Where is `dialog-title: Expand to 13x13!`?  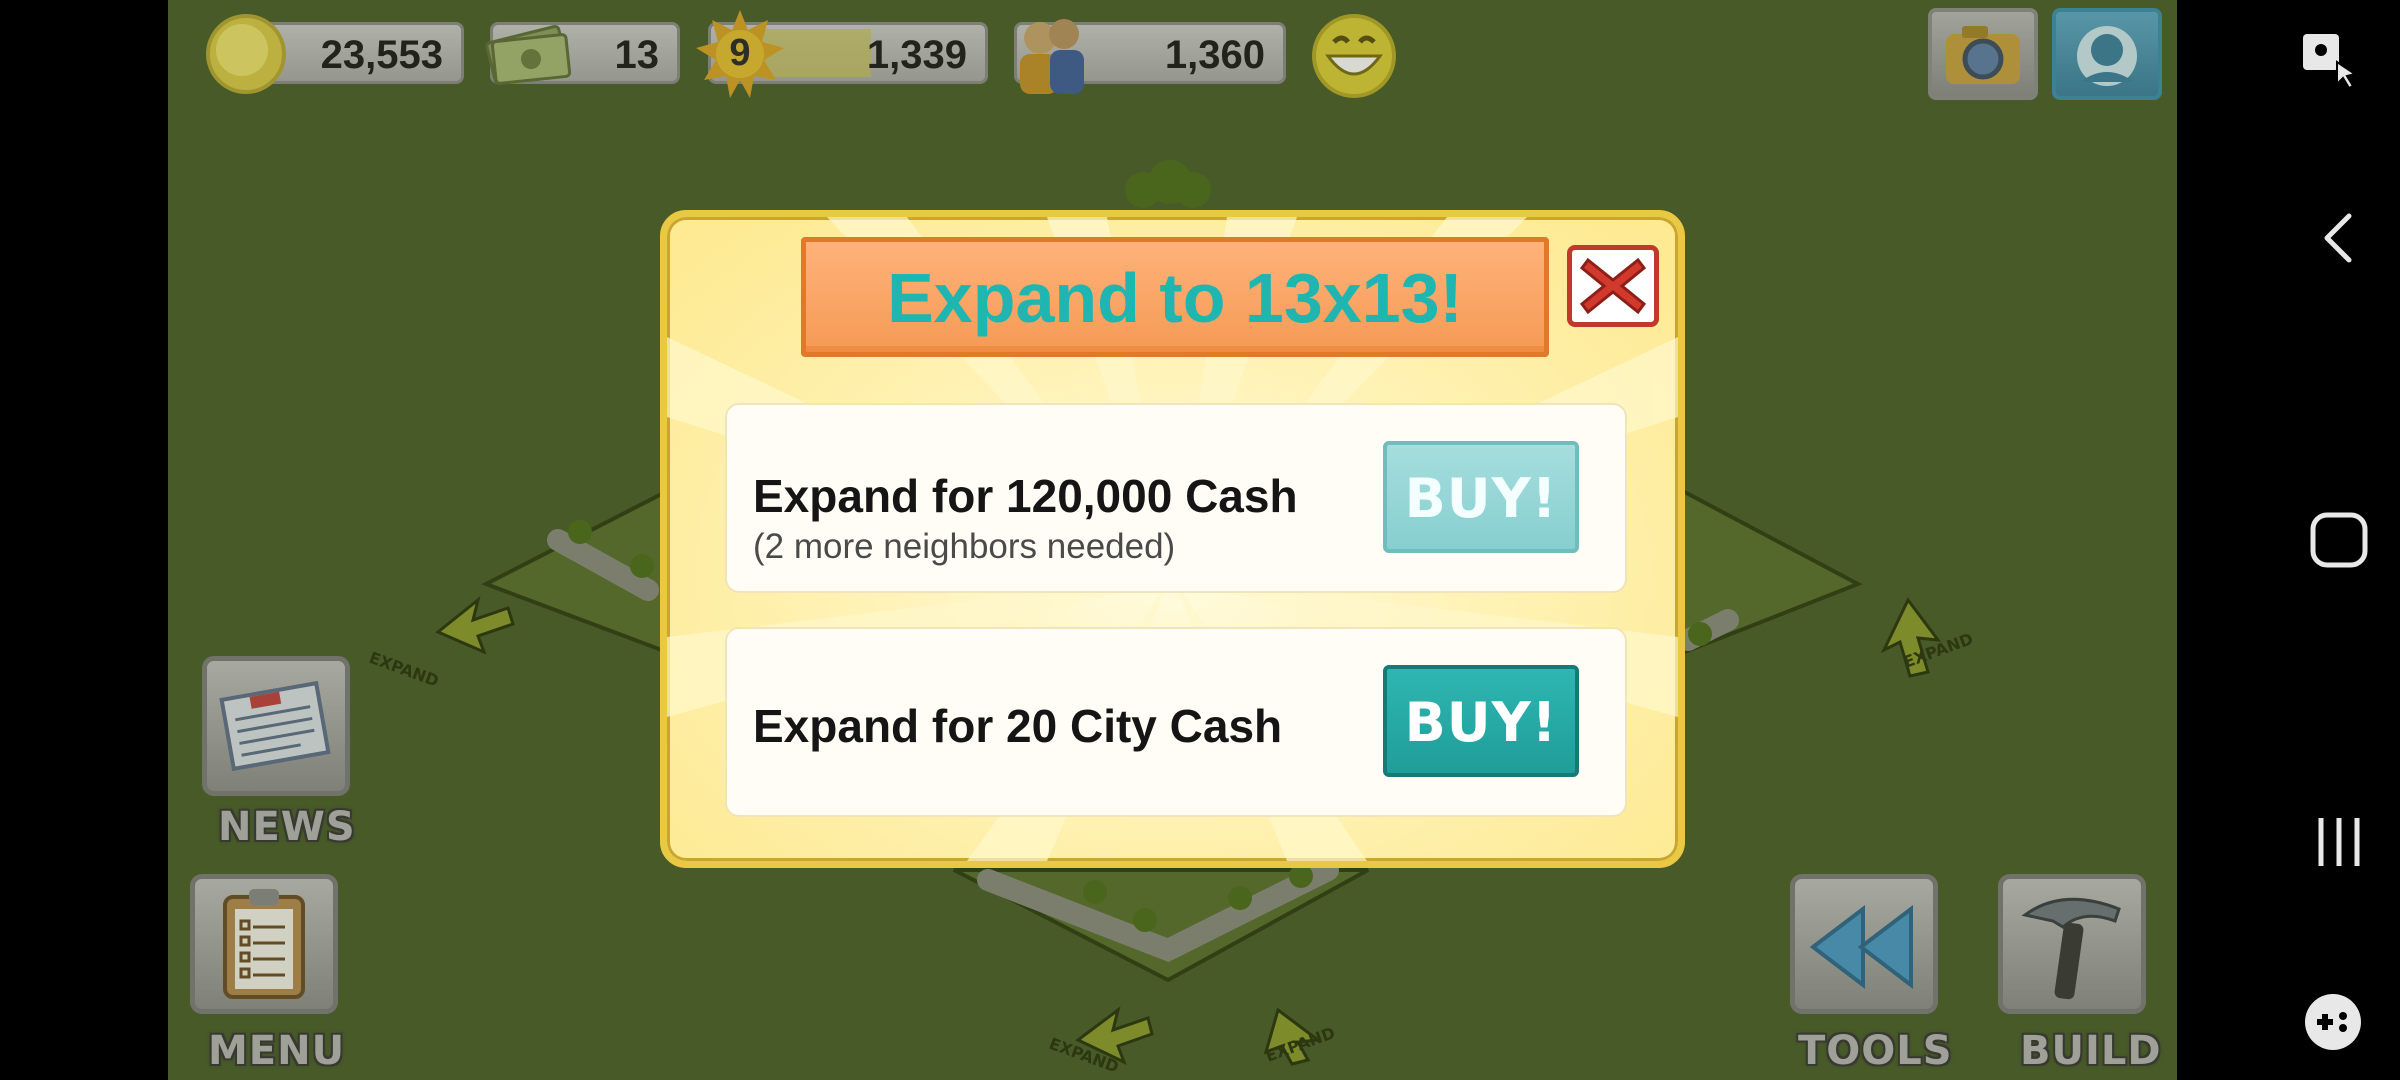
dialog-title: Expand to 13x13! is located at coordinates (1175, 298).